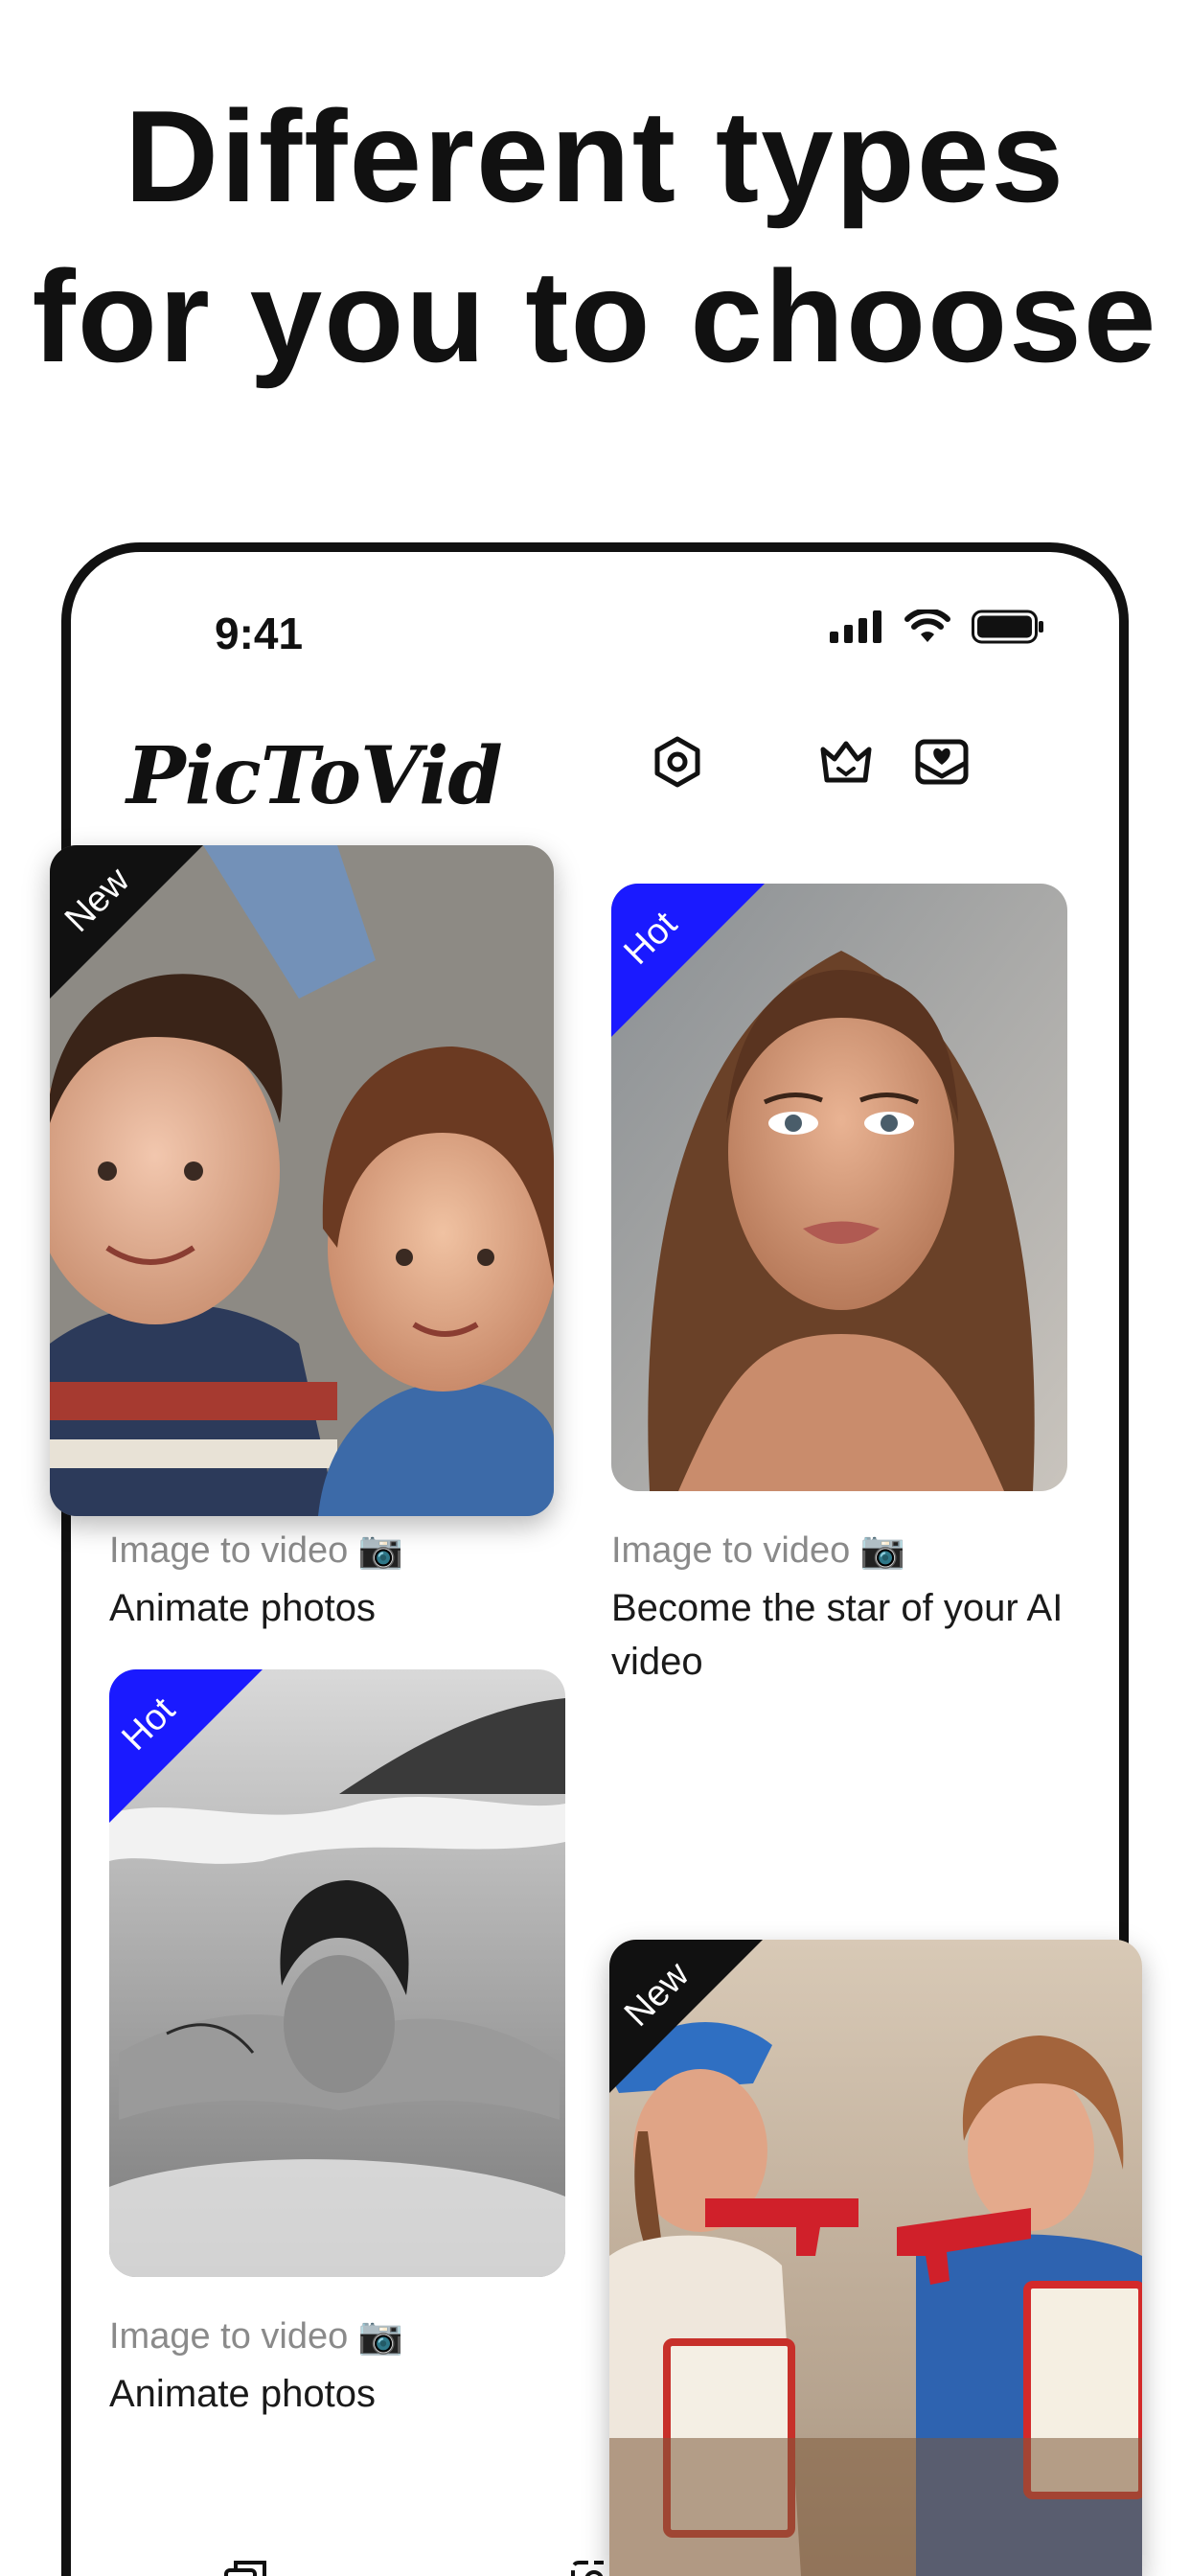  I want to click on card-title: Become the star of your AI video, so click(838, 1635).